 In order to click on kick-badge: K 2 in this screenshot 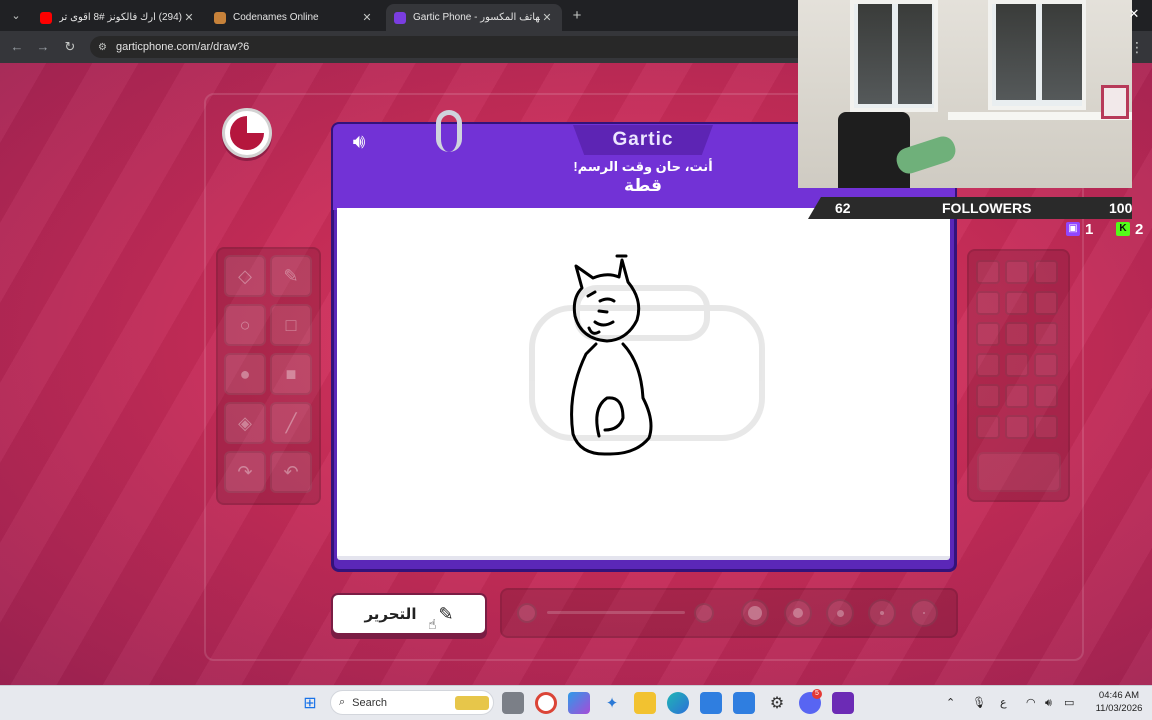, I will do `click(1129, 229)`.